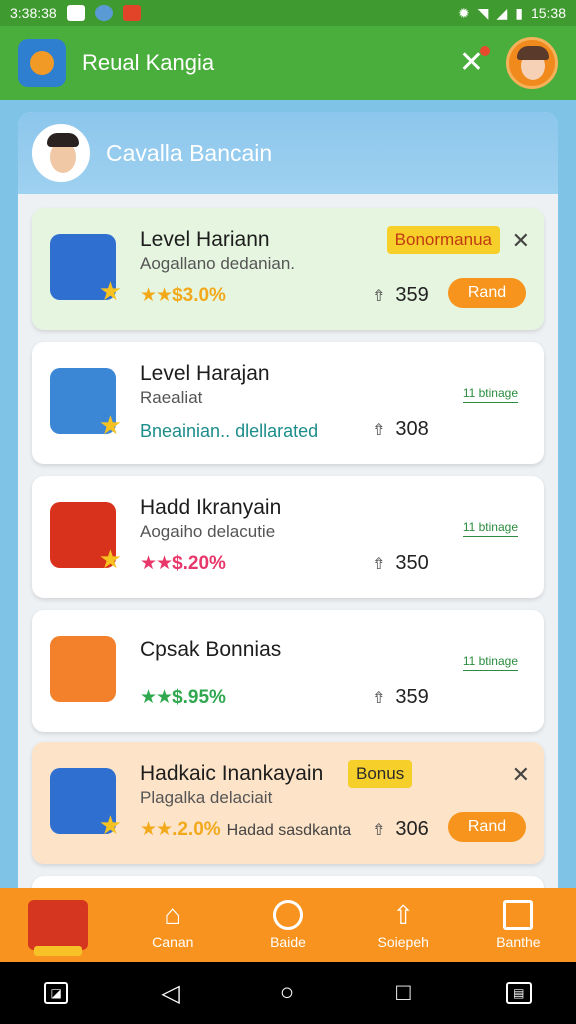 Image resolution: width=576 pixels, height=1024 pixels. I want to click on bell-icon, so click(288, 915).